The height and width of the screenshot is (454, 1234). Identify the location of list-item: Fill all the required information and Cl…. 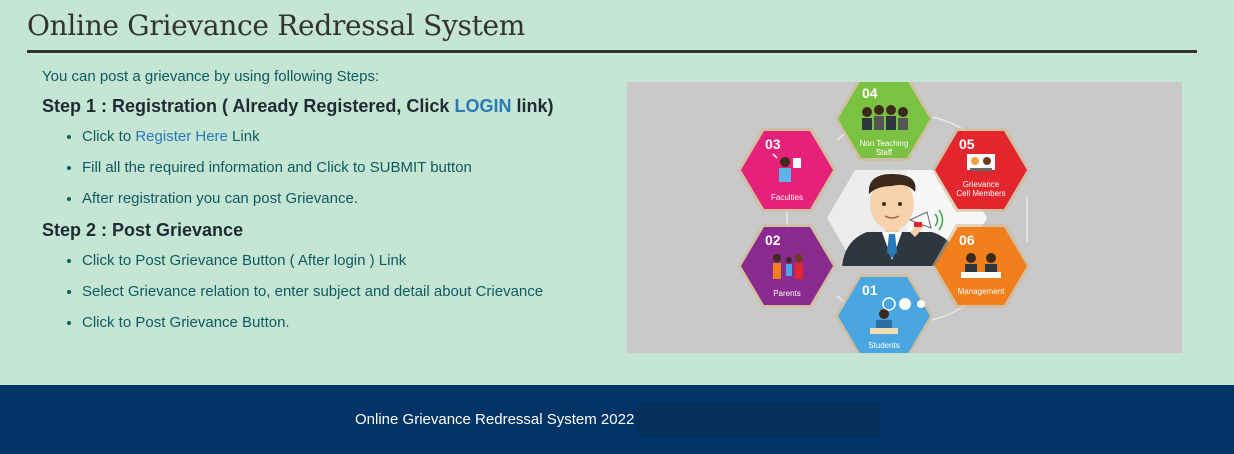
(352, 167).